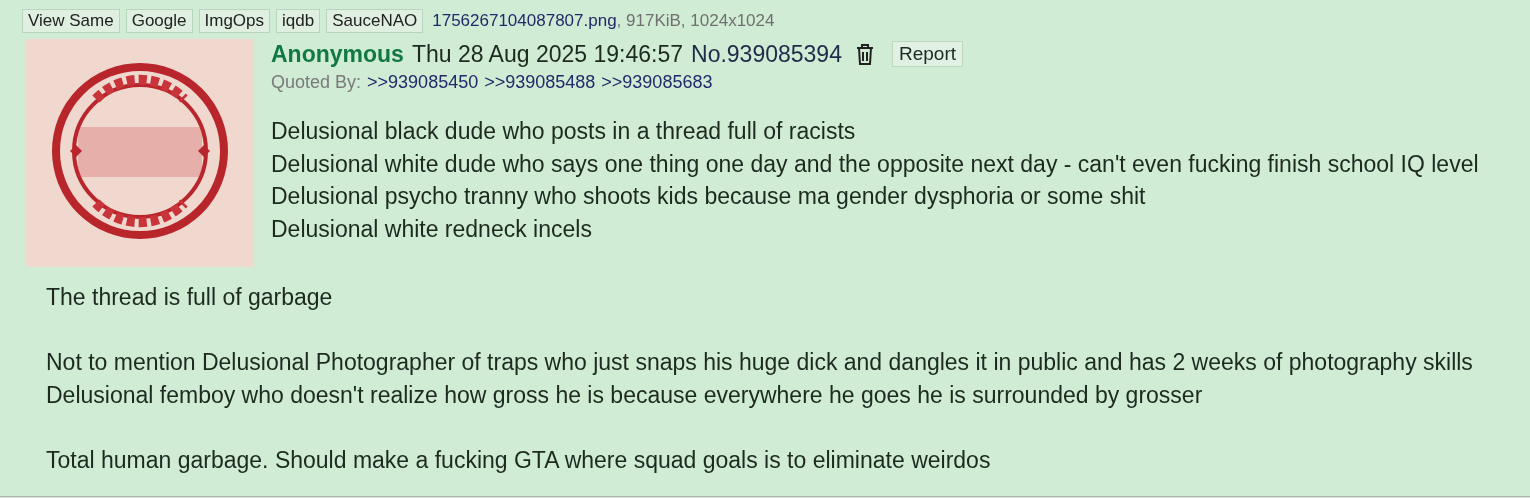  What do you see at coordinates (927, 54) in the screenshot?
I see `report-button: Report` at bounding box center [927, 54].